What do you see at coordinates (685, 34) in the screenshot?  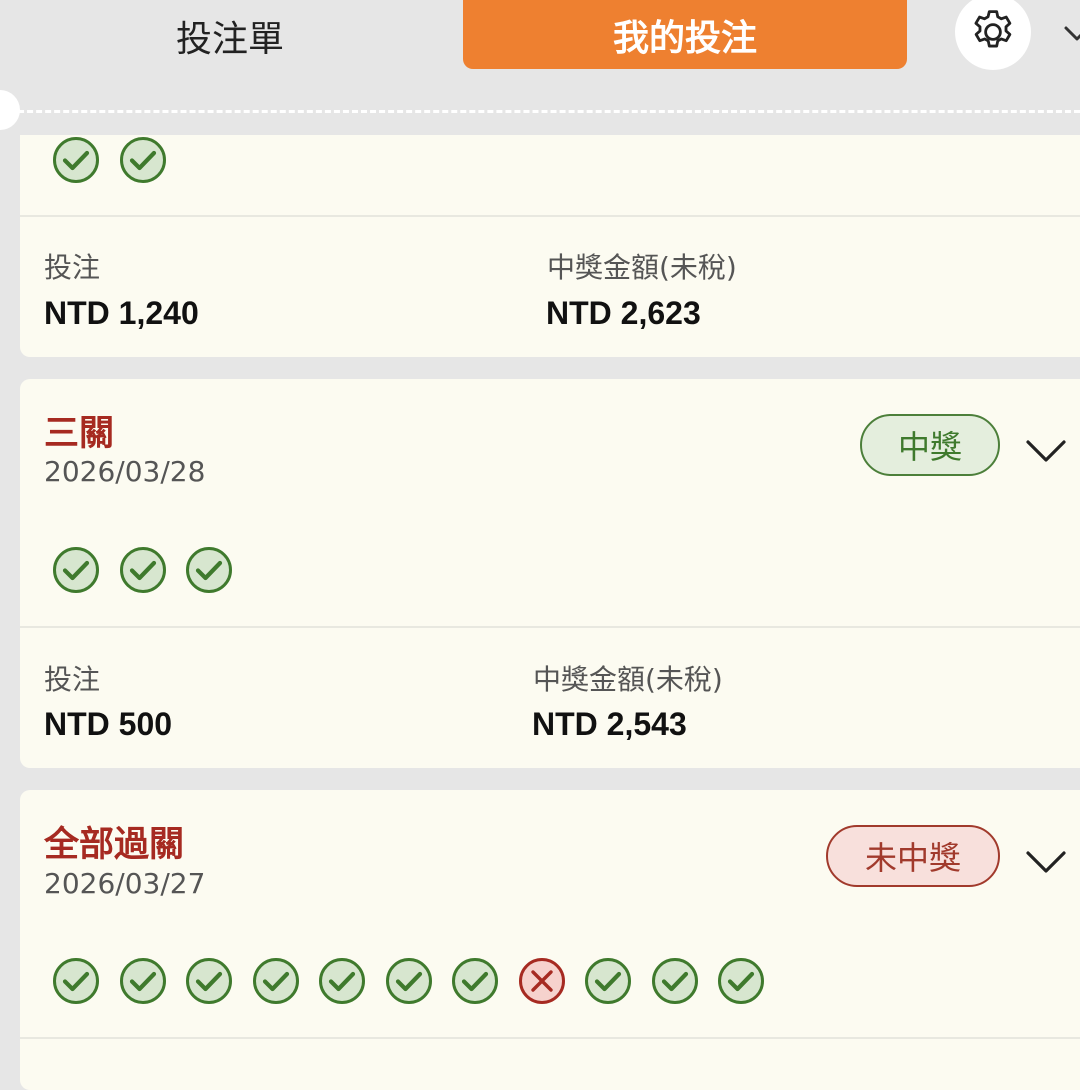 I see `tab-my-bets: 我的投注` at bounding box center [685, 34].